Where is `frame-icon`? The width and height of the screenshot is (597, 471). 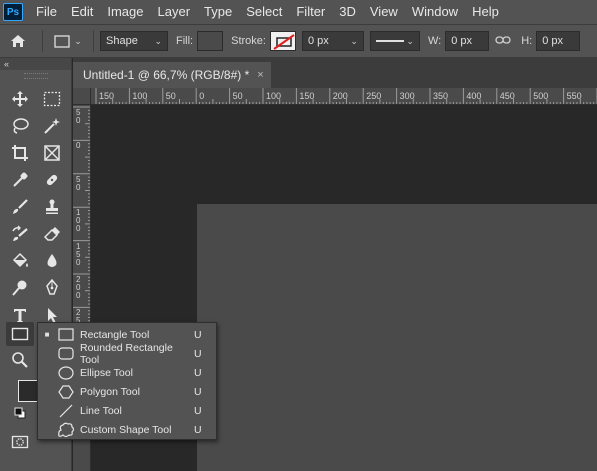 frame-icon is located at coordinates (52, 153).